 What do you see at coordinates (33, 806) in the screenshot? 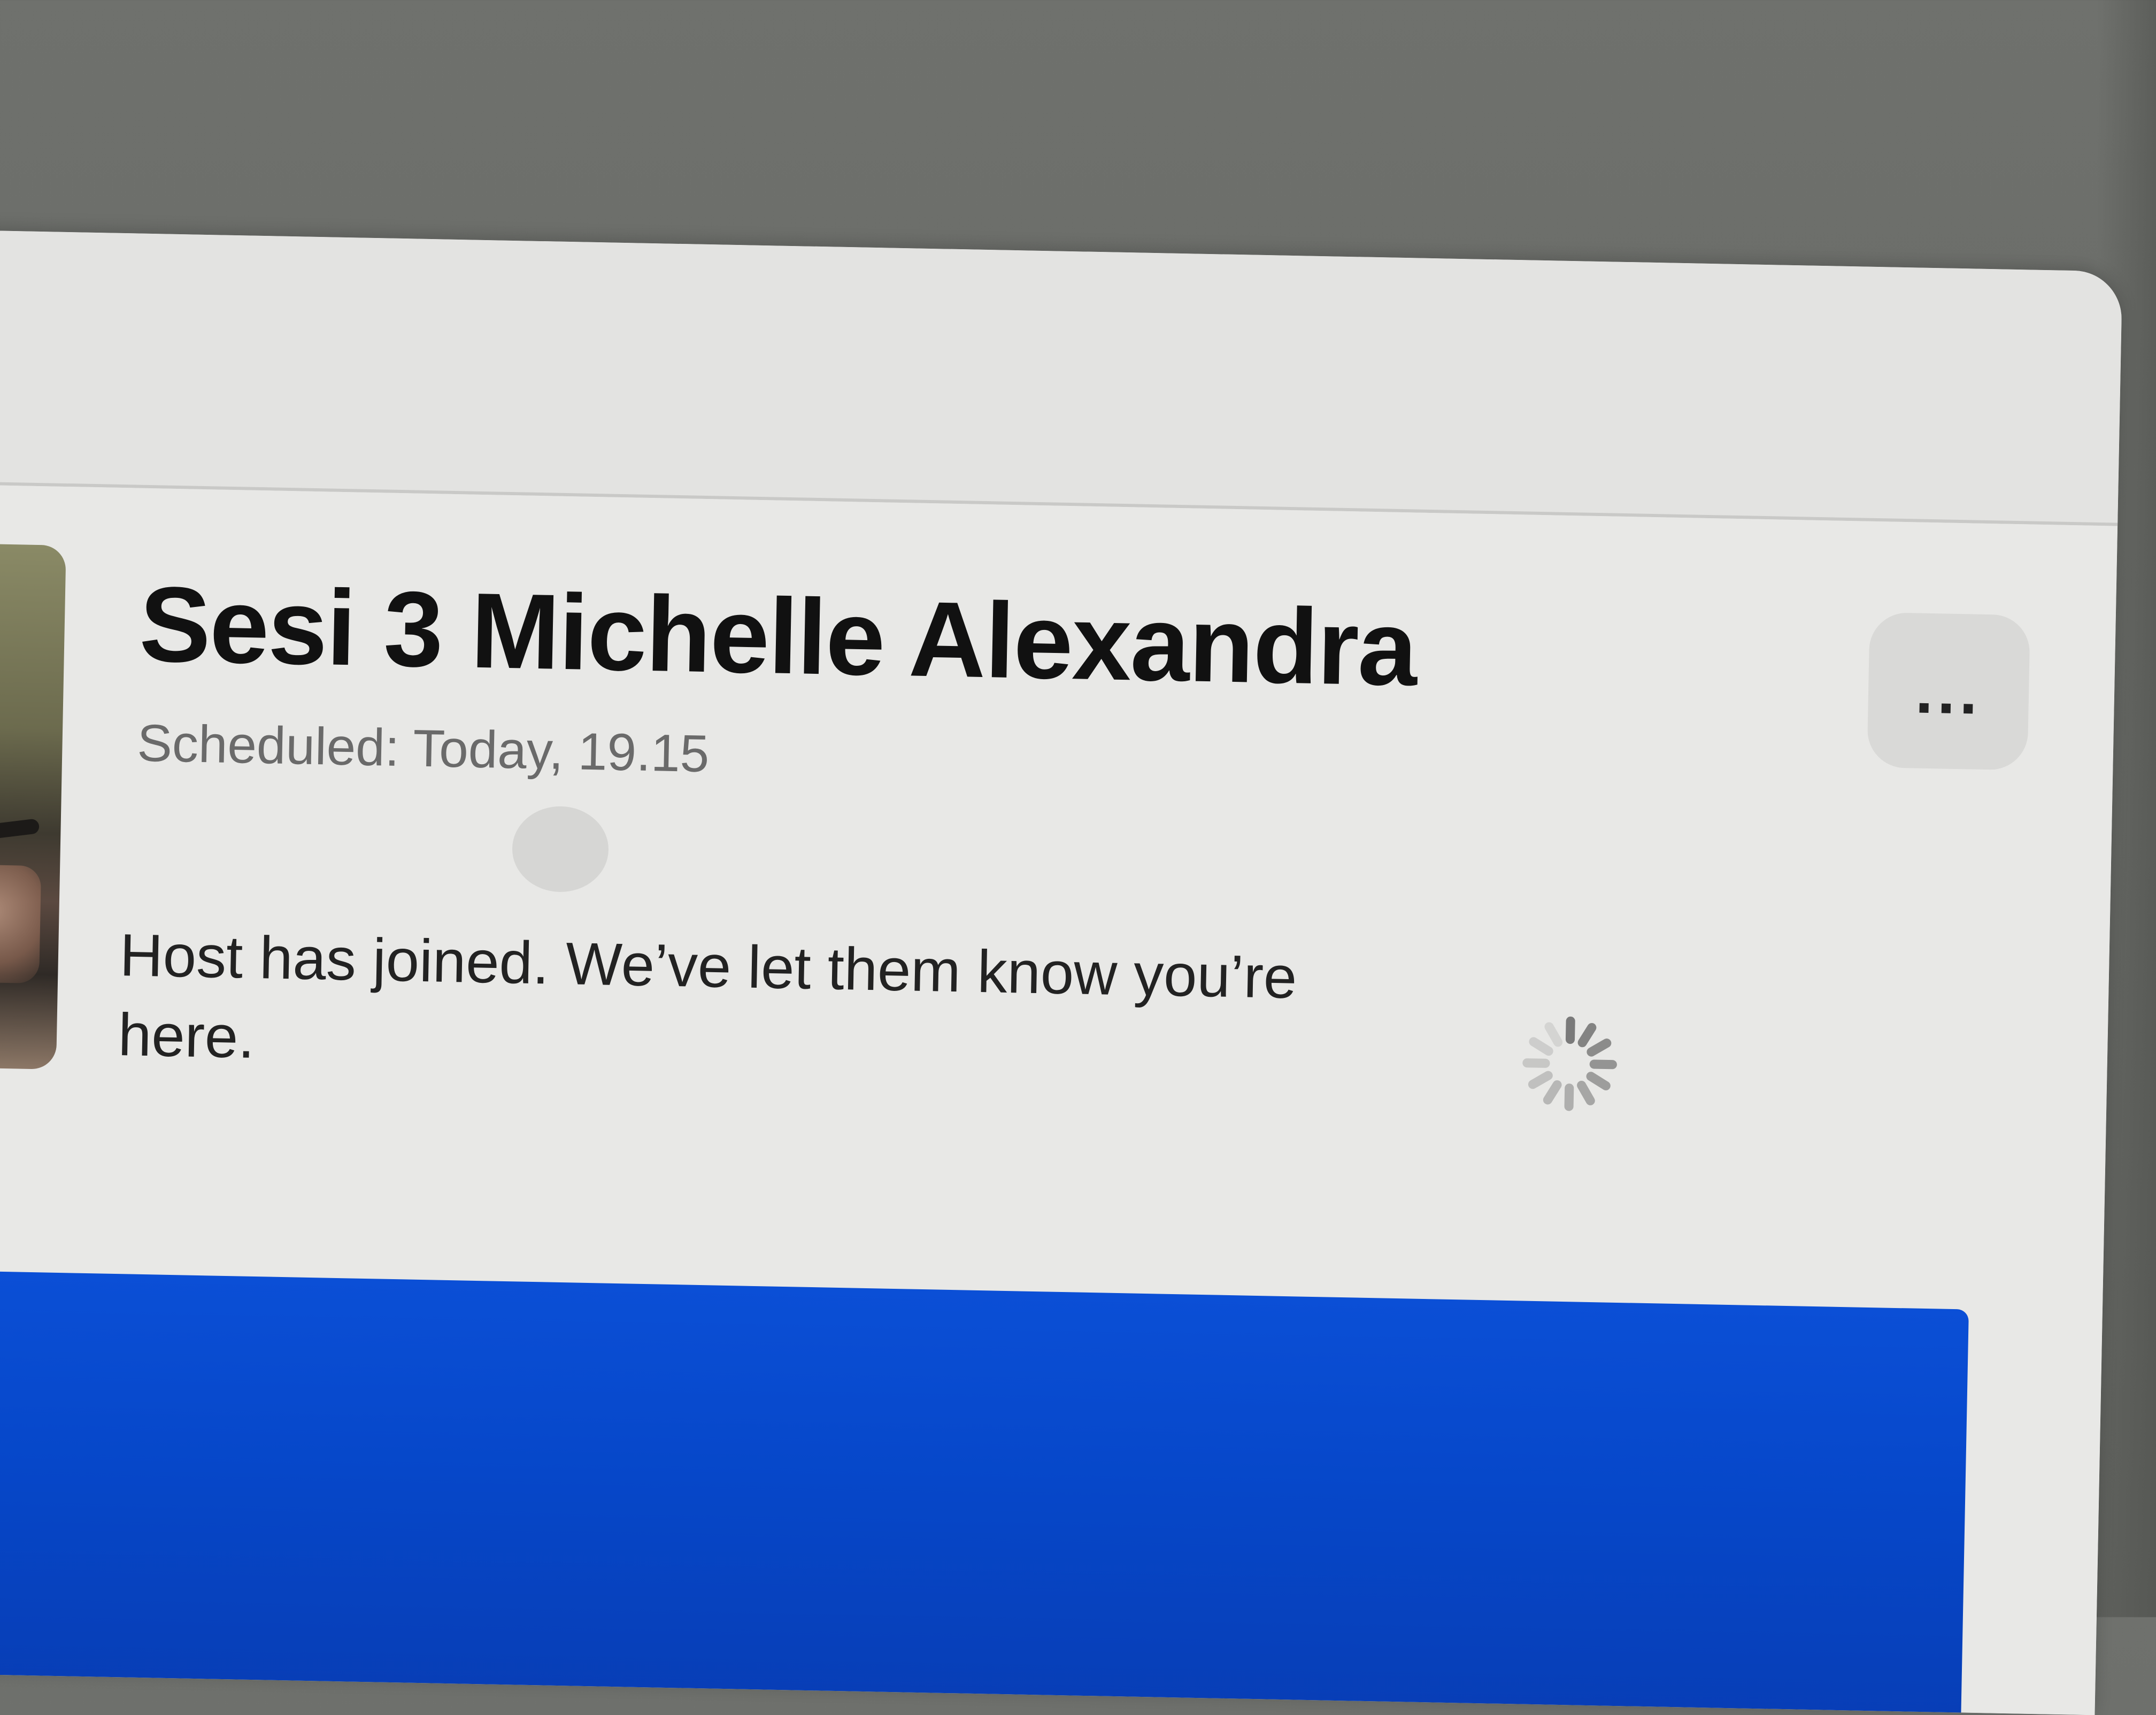
I see `host-video-thumbnail` at bounding box center [33, 806].